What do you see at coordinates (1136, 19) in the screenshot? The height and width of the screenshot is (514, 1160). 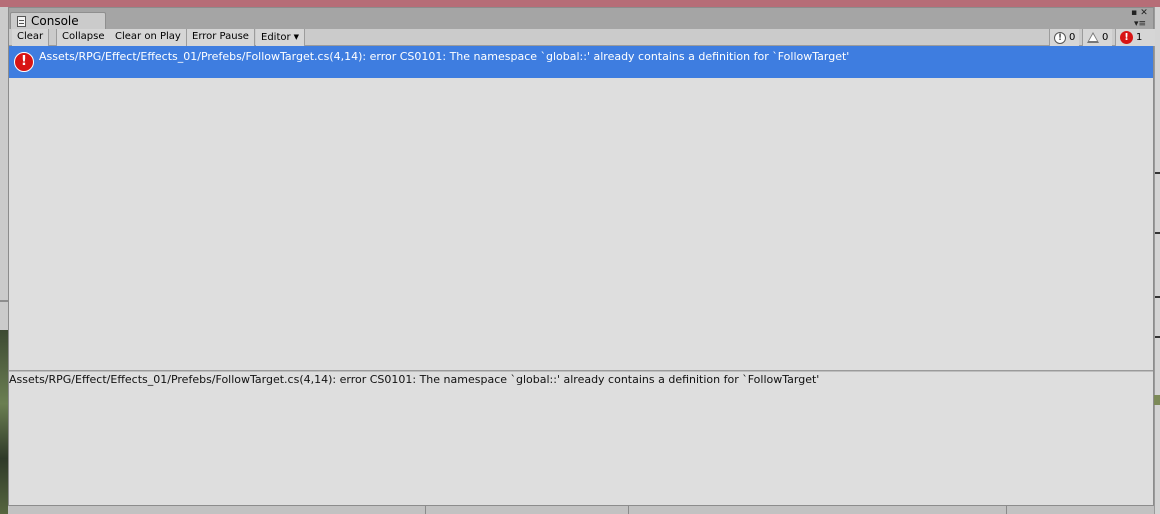 I see `window-controls: ▪ ✕ ▾≡` at bounding box center [1136, 19].